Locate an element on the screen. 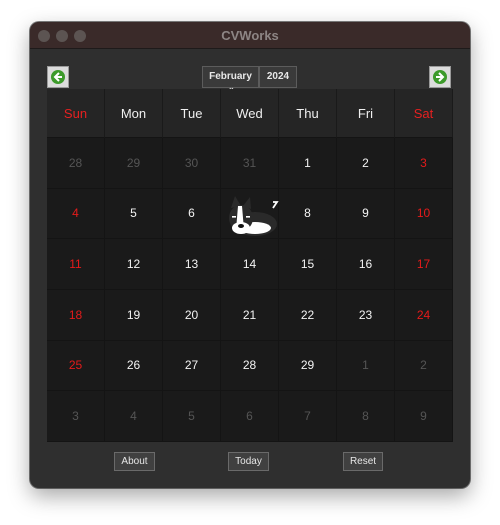 Image resolution: width=500 pixels, height=525 pixels. arrow-right-icon is located at coordinates (440, 77).